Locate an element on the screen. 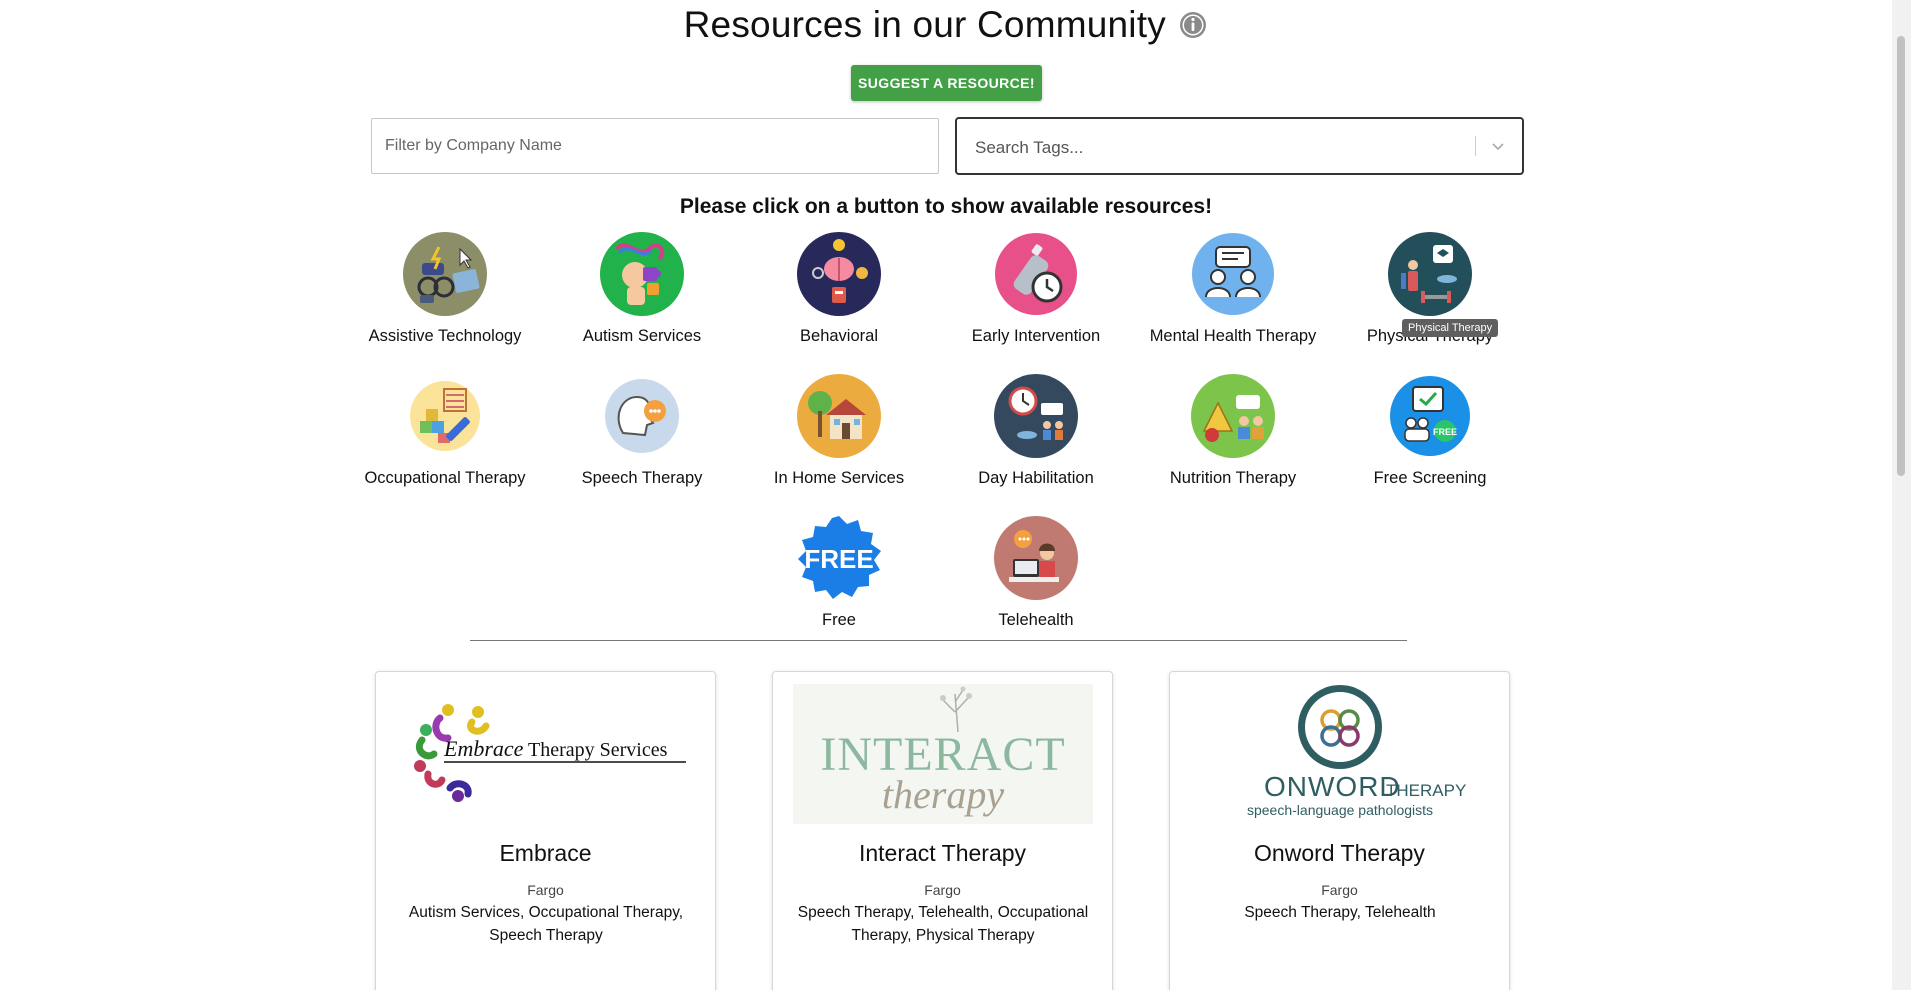  category-label: Telehealth is located at coordinates (1036, 620).